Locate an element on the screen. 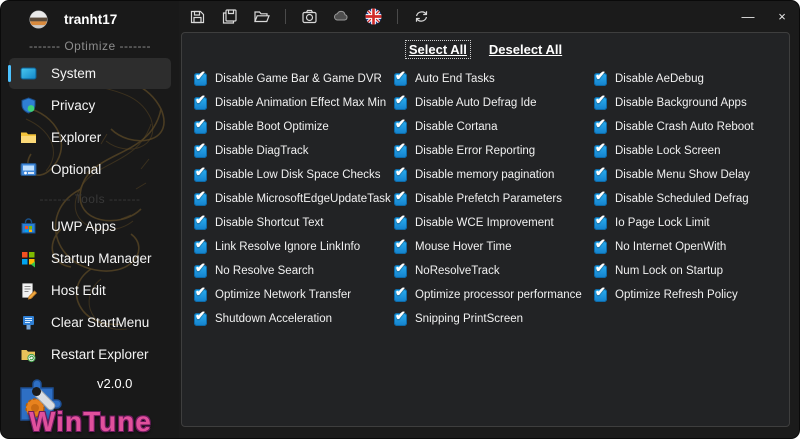  sidebar-item-uwp-apps: UWP Apps is located at coordinates (90, 226).